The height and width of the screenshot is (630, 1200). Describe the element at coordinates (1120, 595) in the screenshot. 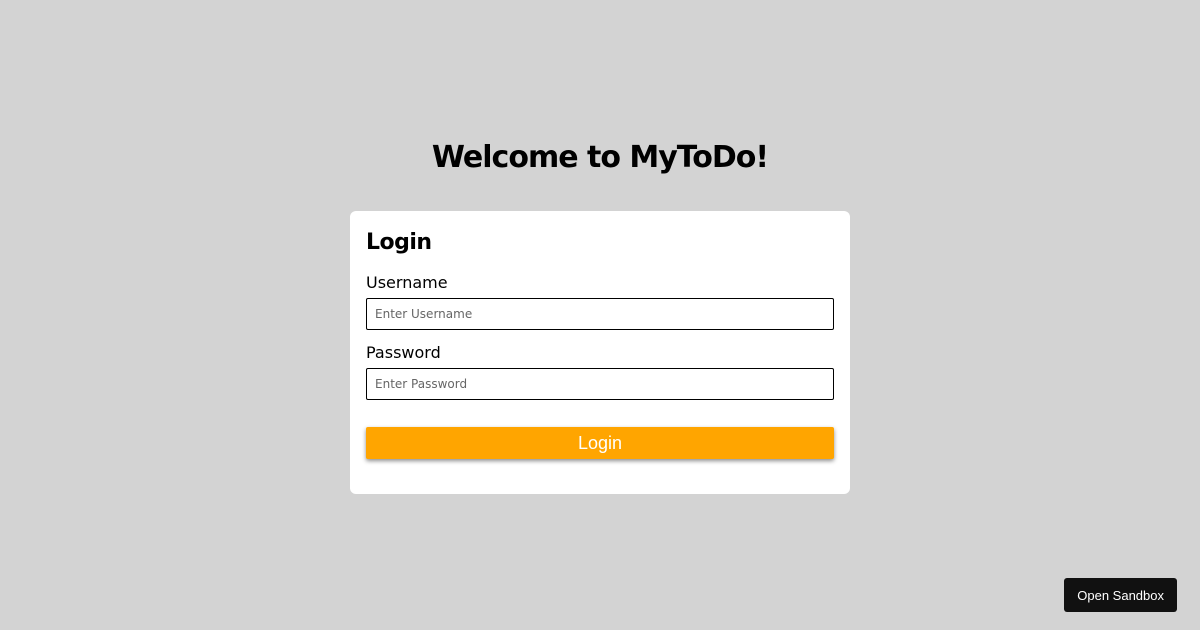

I see `open-sandbox-button: Open Sandbox` at that location.